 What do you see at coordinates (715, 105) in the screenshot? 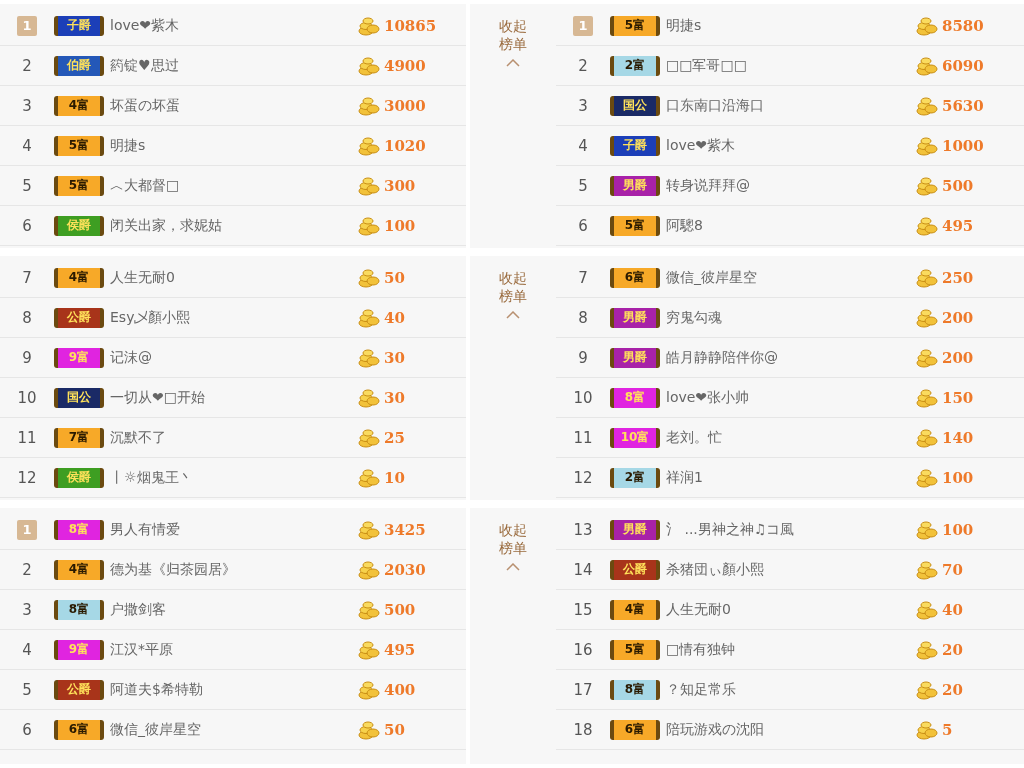
I see `user-name: 口东南口沿海口` at bounding box center [715, 105].